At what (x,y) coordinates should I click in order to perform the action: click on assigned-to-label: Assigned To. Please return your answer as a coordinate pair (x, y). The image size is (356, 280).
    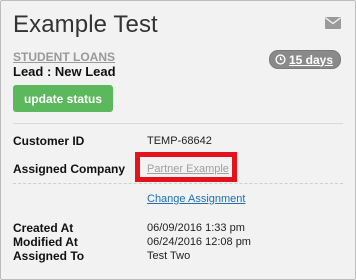
    Looking at the image, I should click on (49, 256).